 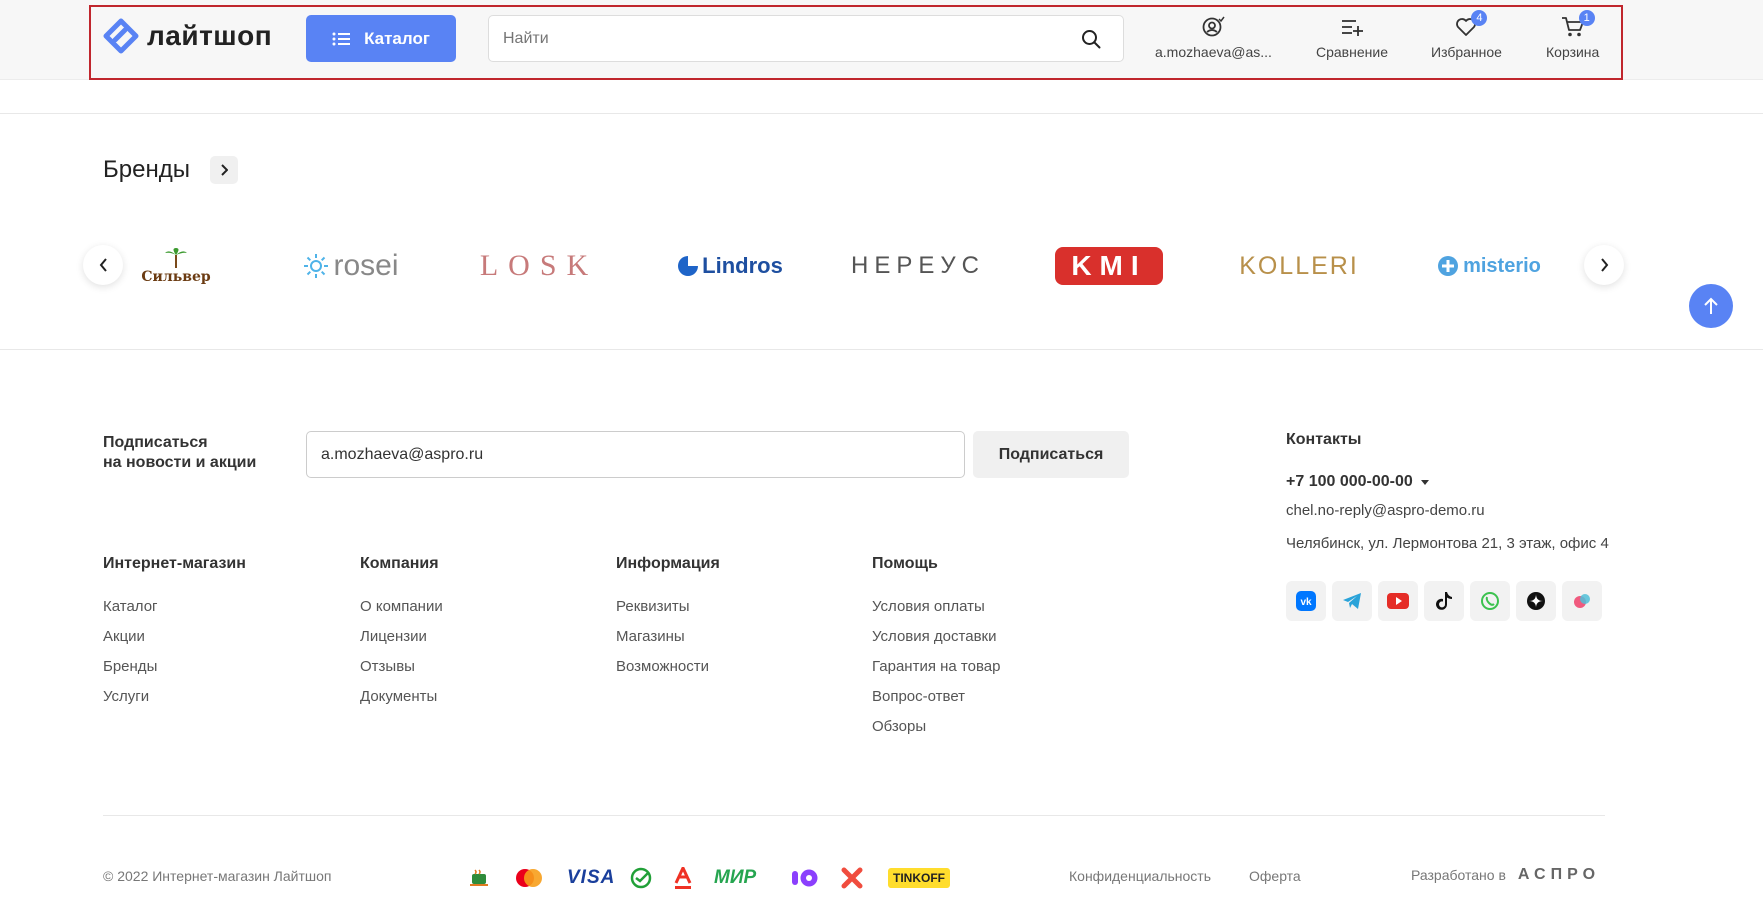 I want to click on odnoklassniki-icon, so click(x=1582, y=601).